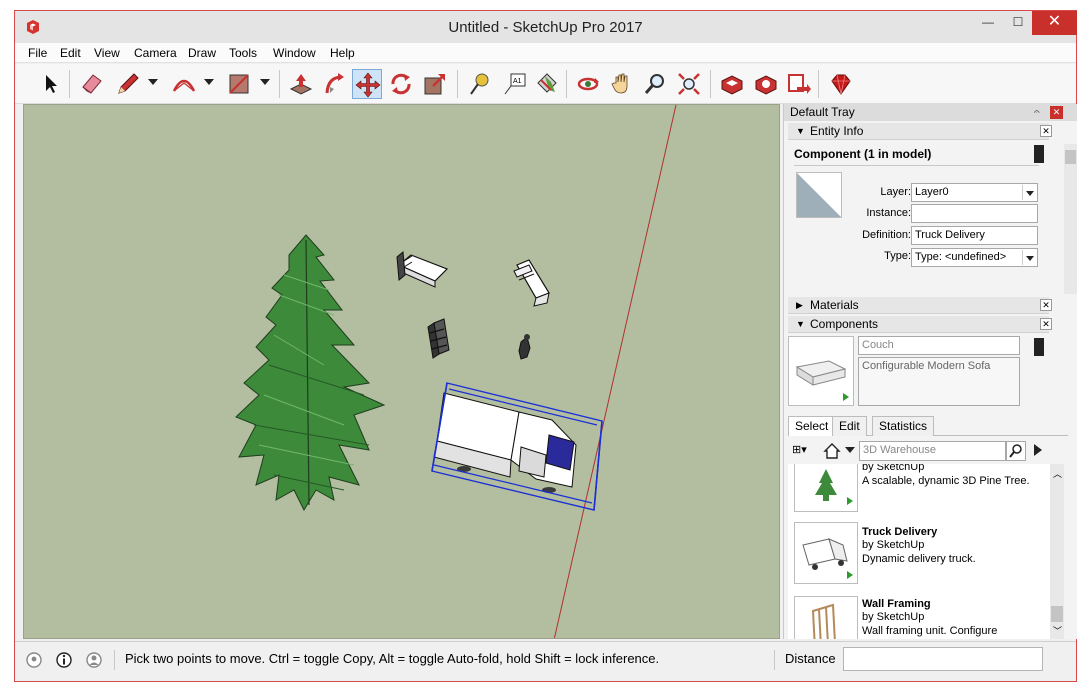 The width and height of the screenshot is (1090, 696). Describe the element at coordinates (588, 84) in the screenshot. I see `orbit-tool-button` at that location.